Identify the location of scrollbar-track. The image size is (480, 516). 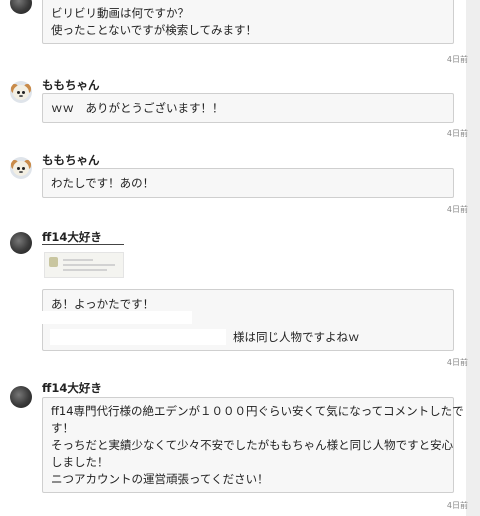
(473, 258).